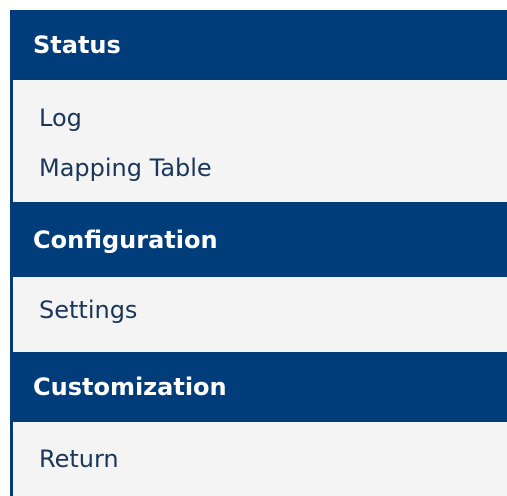 Image resolution: width=507 pixels, height=496 pixels. I want to click on menu-item-return: Return, so click(260, 459).